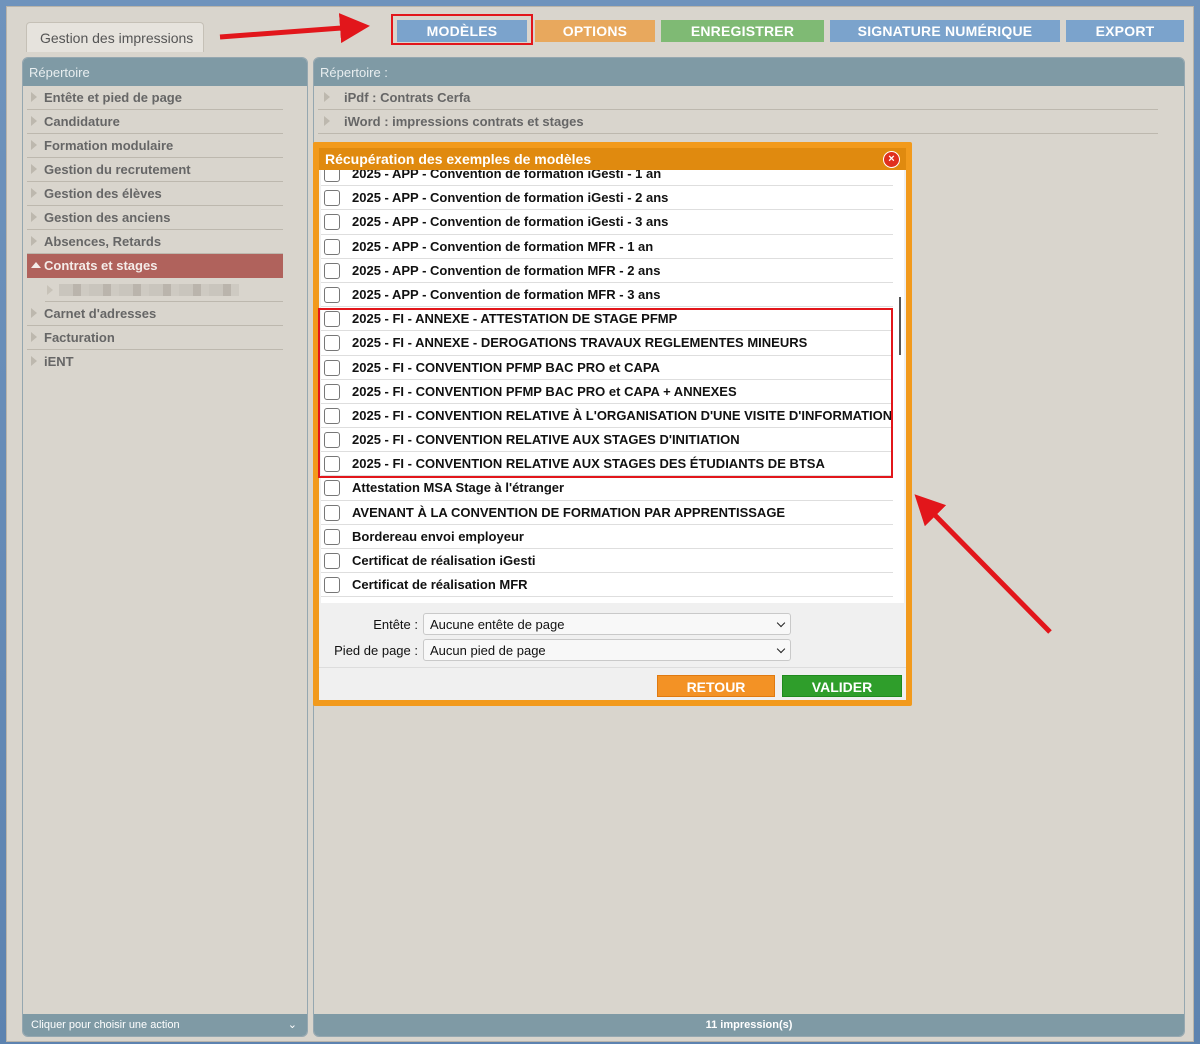 The image size is (1200, 1044). Describe the element at coordinates (103, 193) in the screenshot. I see `tree-item-label: Gestion des élèves` at that location.